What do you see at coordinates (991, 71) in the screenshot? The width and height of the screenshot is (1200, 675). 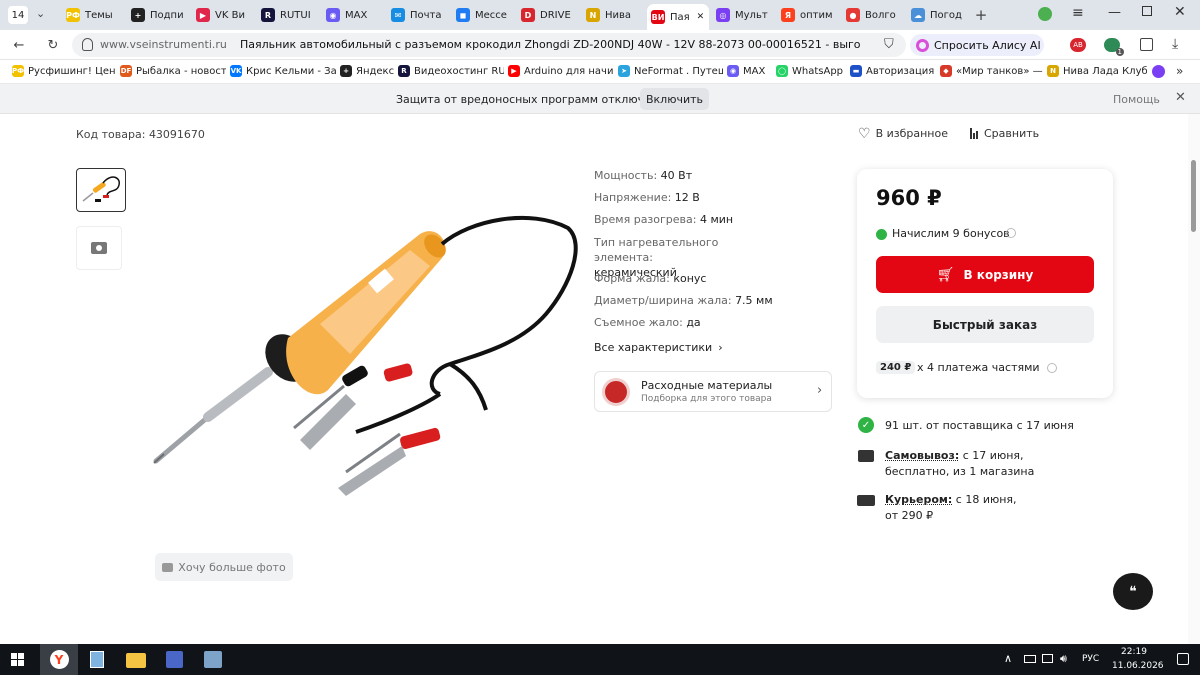 I see `bookmark-item: ◆ «Мир танков» —` at bounding box center [991, 71].